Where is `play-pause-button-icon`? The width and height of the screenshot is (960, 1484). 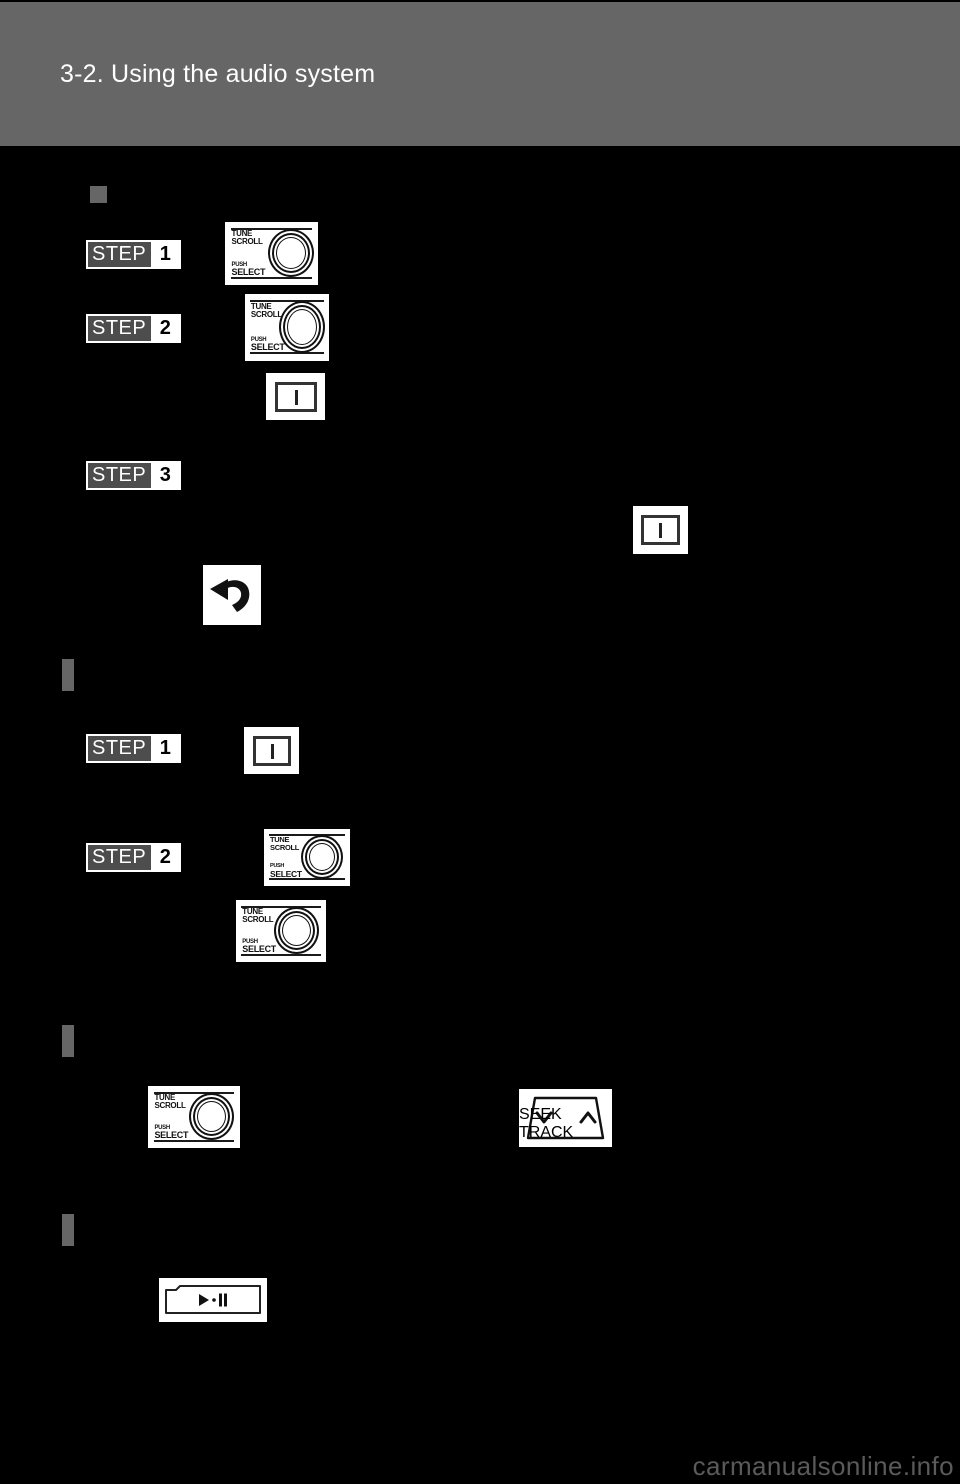
play-pause-button-icon is located at coordinates (213, 1299).